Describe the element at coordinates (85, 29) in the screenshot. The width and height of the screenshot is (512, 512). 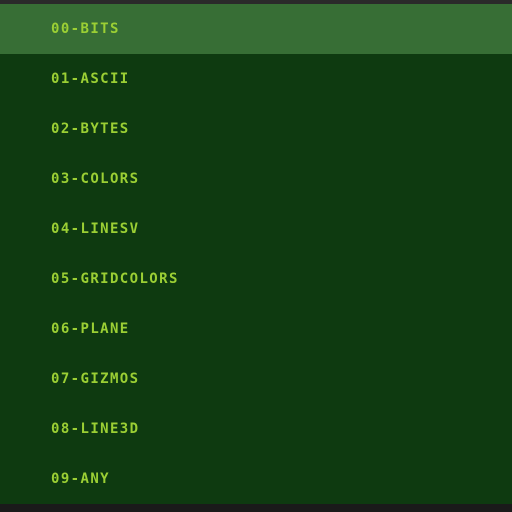
I see `menu-item-label: 00-bits` at that location.